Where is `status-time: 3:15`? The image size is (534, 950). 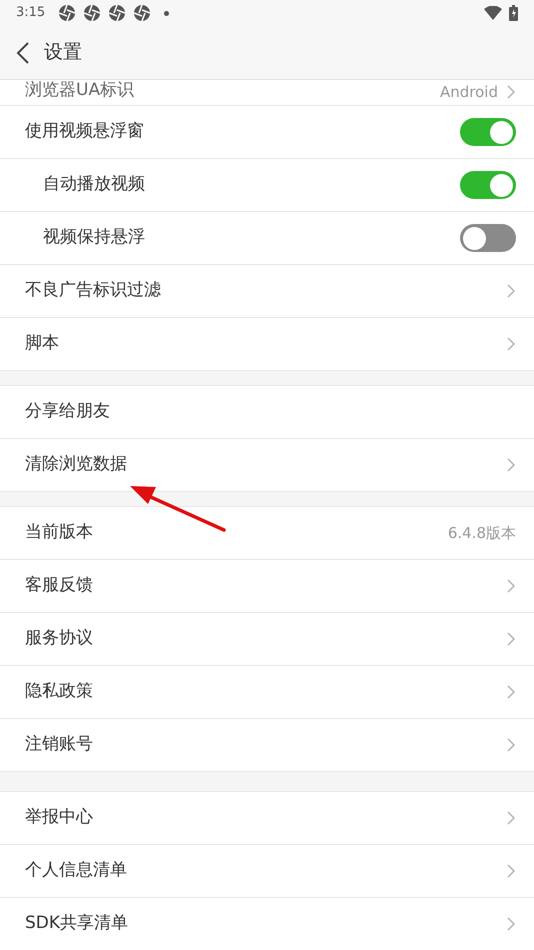
status-time: 3:15 is located at coordinates (31, 13).